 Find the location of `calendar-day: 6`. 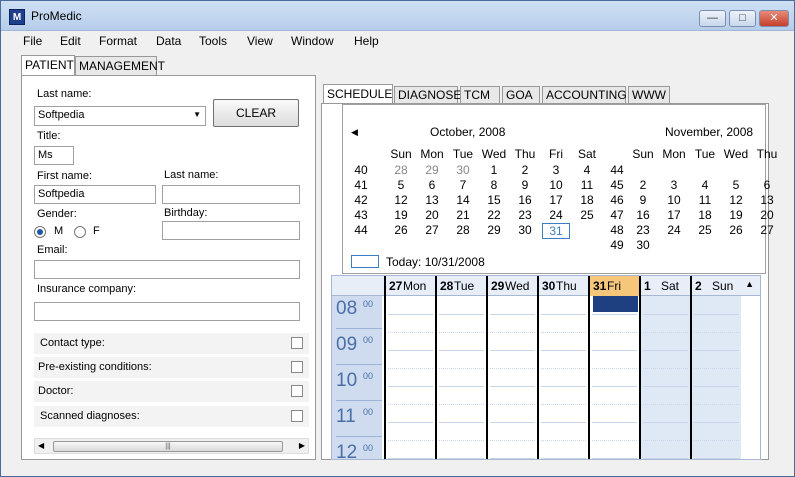

calendar-day: 6 is located at coordinates (767, 185).